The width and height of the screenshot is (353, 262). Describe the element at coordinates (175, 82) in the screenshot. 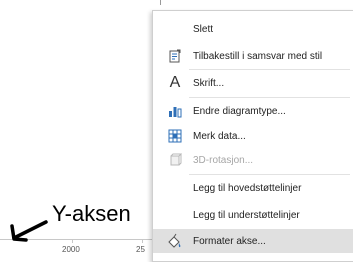

I see `font-icon: A` at that location.